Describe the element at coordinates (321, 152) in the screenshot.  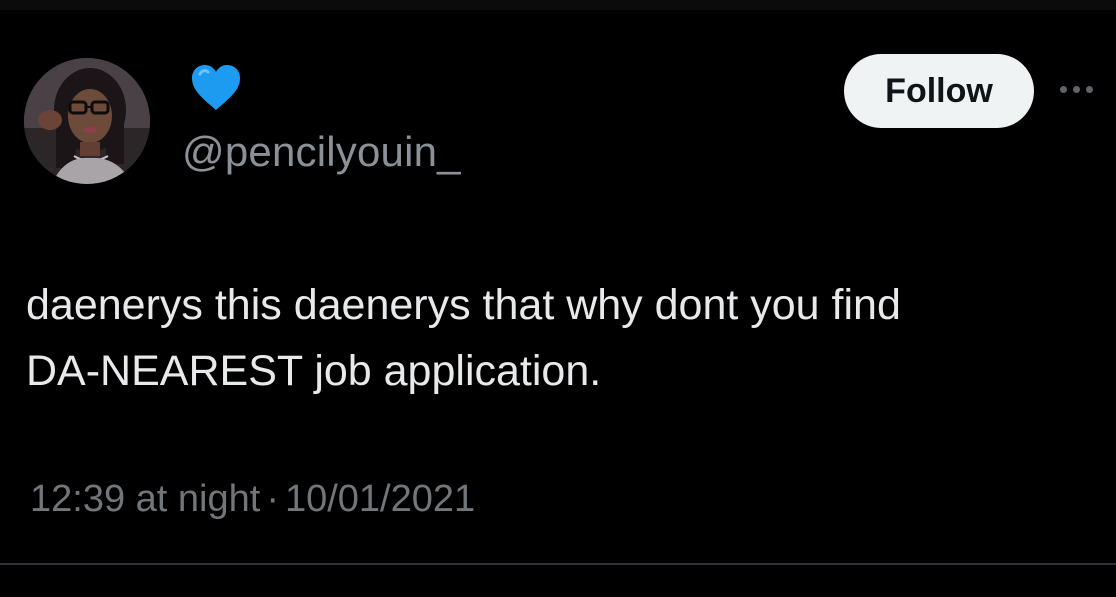
I see `user-handle: @pencilyouin_` at that location.